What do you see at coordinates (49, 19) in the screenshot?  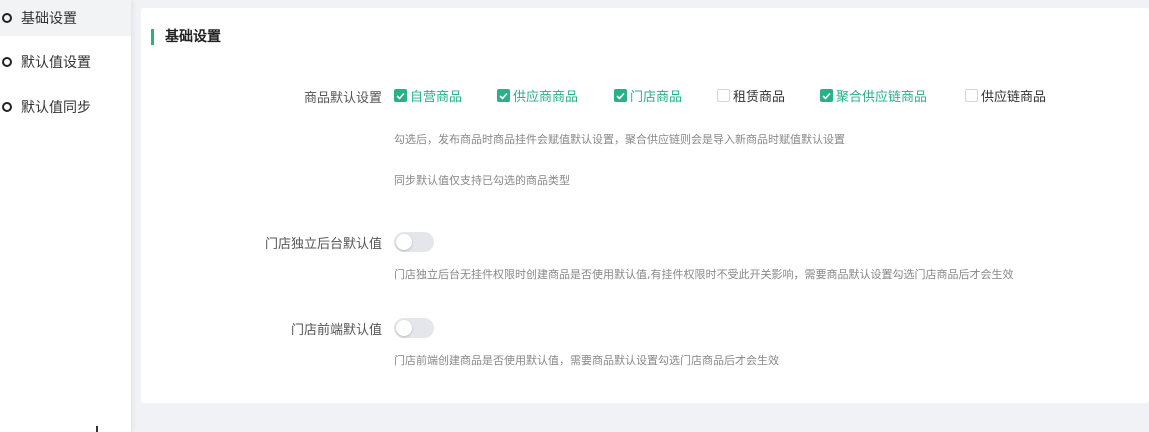 I see `sidebar-item-label: 基础设置` at bounding box center [49, 19].